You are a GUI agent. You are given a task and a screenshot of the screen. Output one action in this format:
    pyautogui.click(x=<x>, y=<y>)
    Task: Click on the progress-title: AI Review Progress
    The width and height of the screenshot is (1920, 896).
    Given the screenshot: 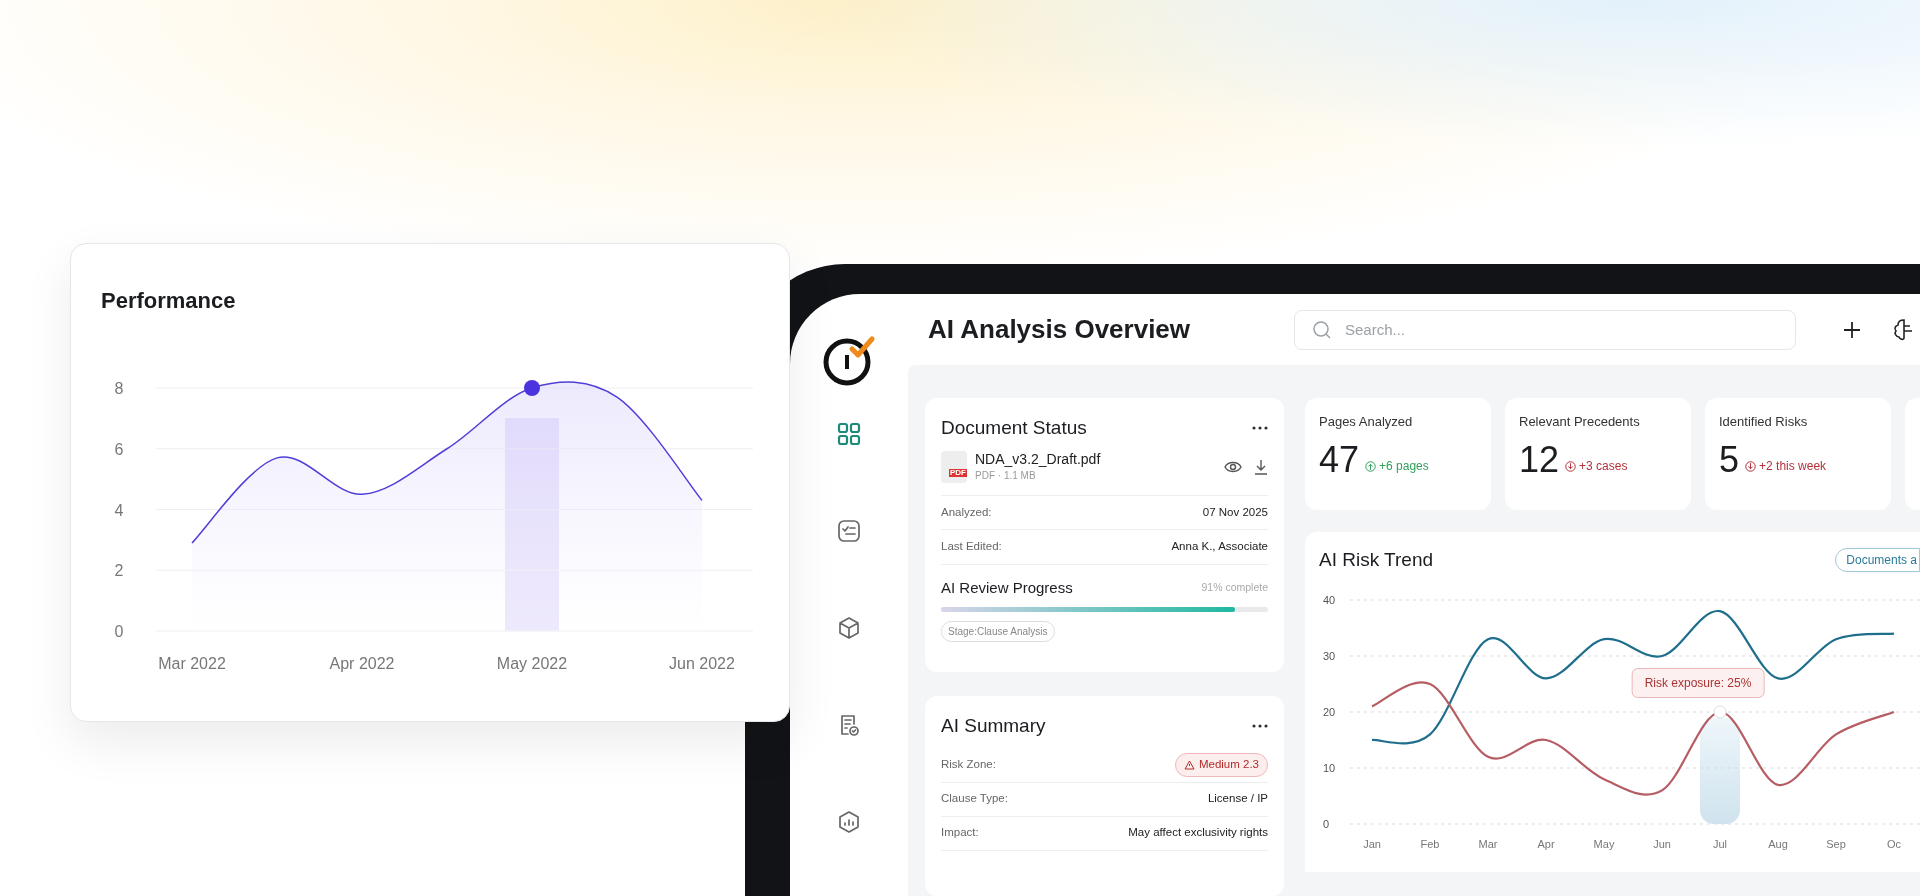 What is the action you would take?
    pyautogui.click(x=1007, y=587)
    